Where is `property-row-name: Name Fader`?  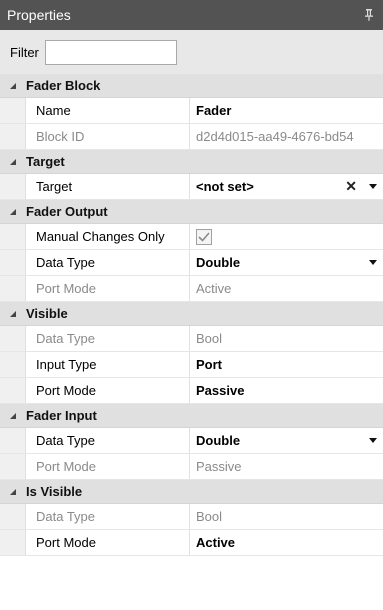
property-row-name: Name Fader is located at coordinates (191, 111).